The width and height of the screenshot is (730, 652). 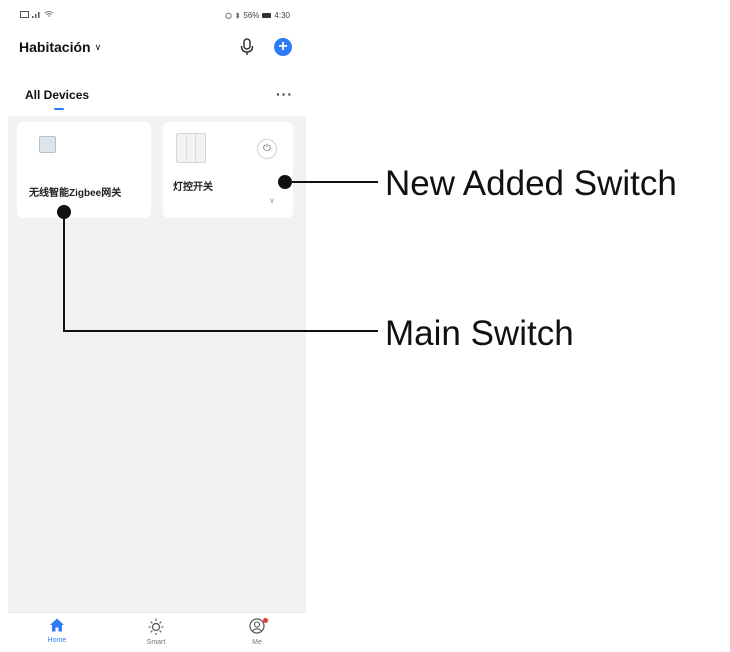 What do you see at coordinates (479, 333) in the screenshot?
I see `main-switch-label: Main Switch` at bounding box center [479, 333].